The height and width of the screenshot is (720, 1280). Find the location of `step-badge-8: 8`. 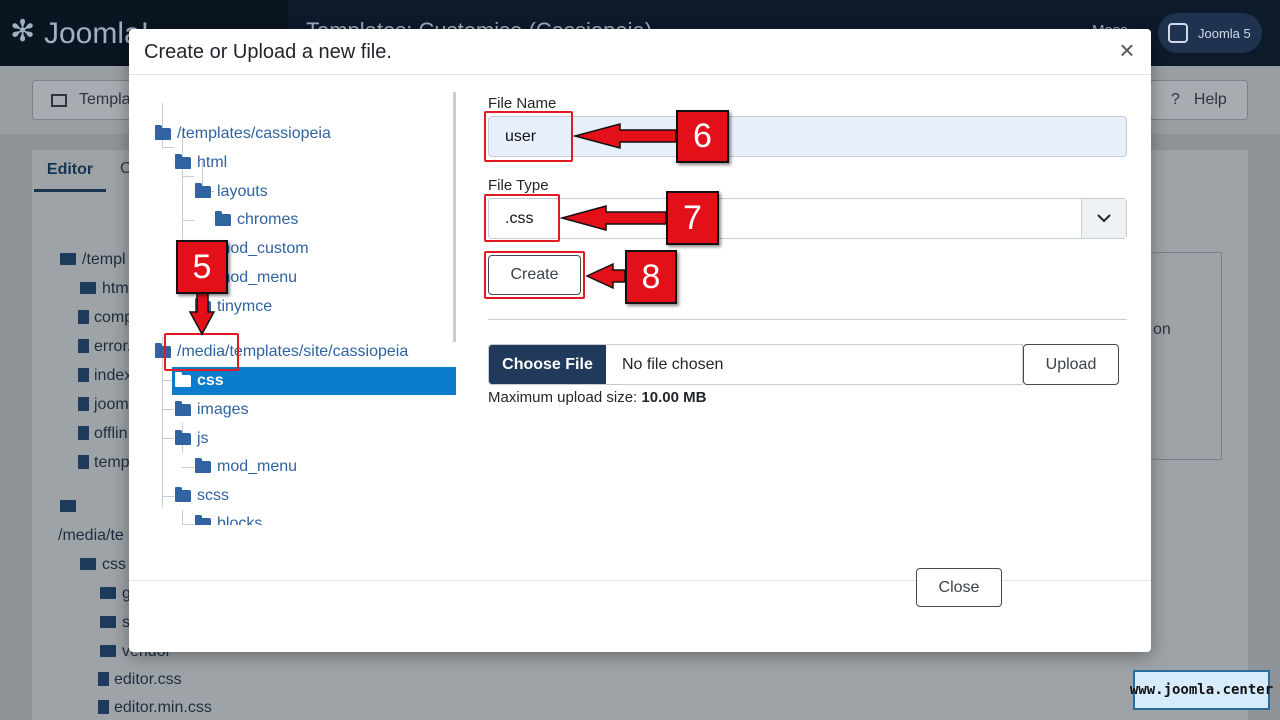

step-badge-8: 8 is located at coordinates (651, 277).